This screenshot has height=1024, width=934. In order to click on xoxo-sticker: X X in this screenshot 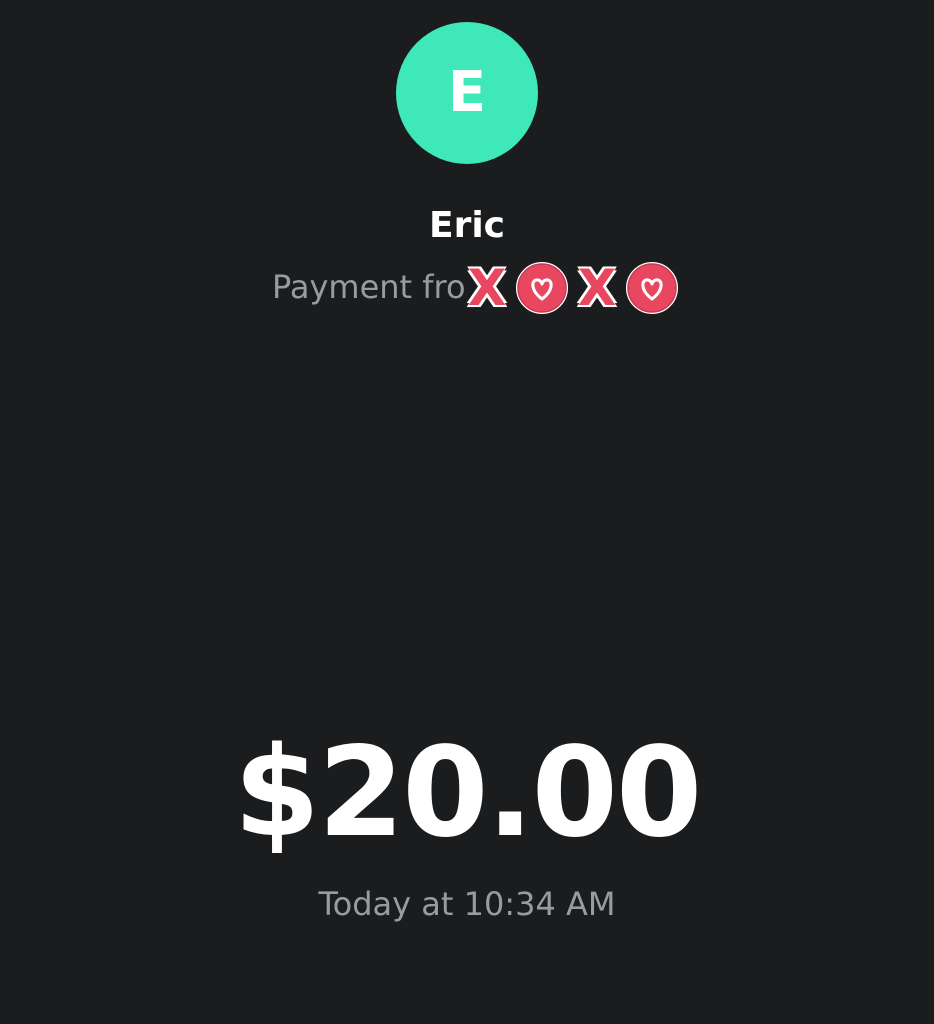, I will do `click(572, 288)`.